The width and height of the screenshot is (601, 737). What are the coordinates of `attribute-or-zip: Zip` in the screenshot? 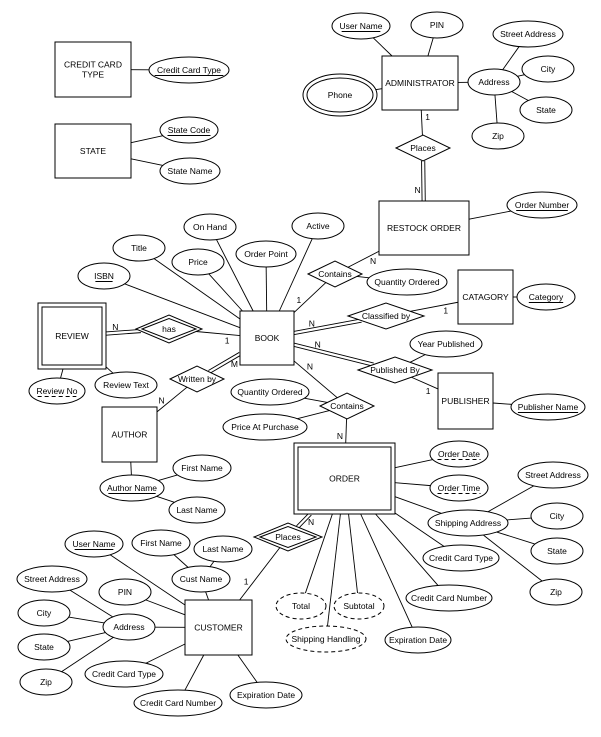 It's located at (556, 592).